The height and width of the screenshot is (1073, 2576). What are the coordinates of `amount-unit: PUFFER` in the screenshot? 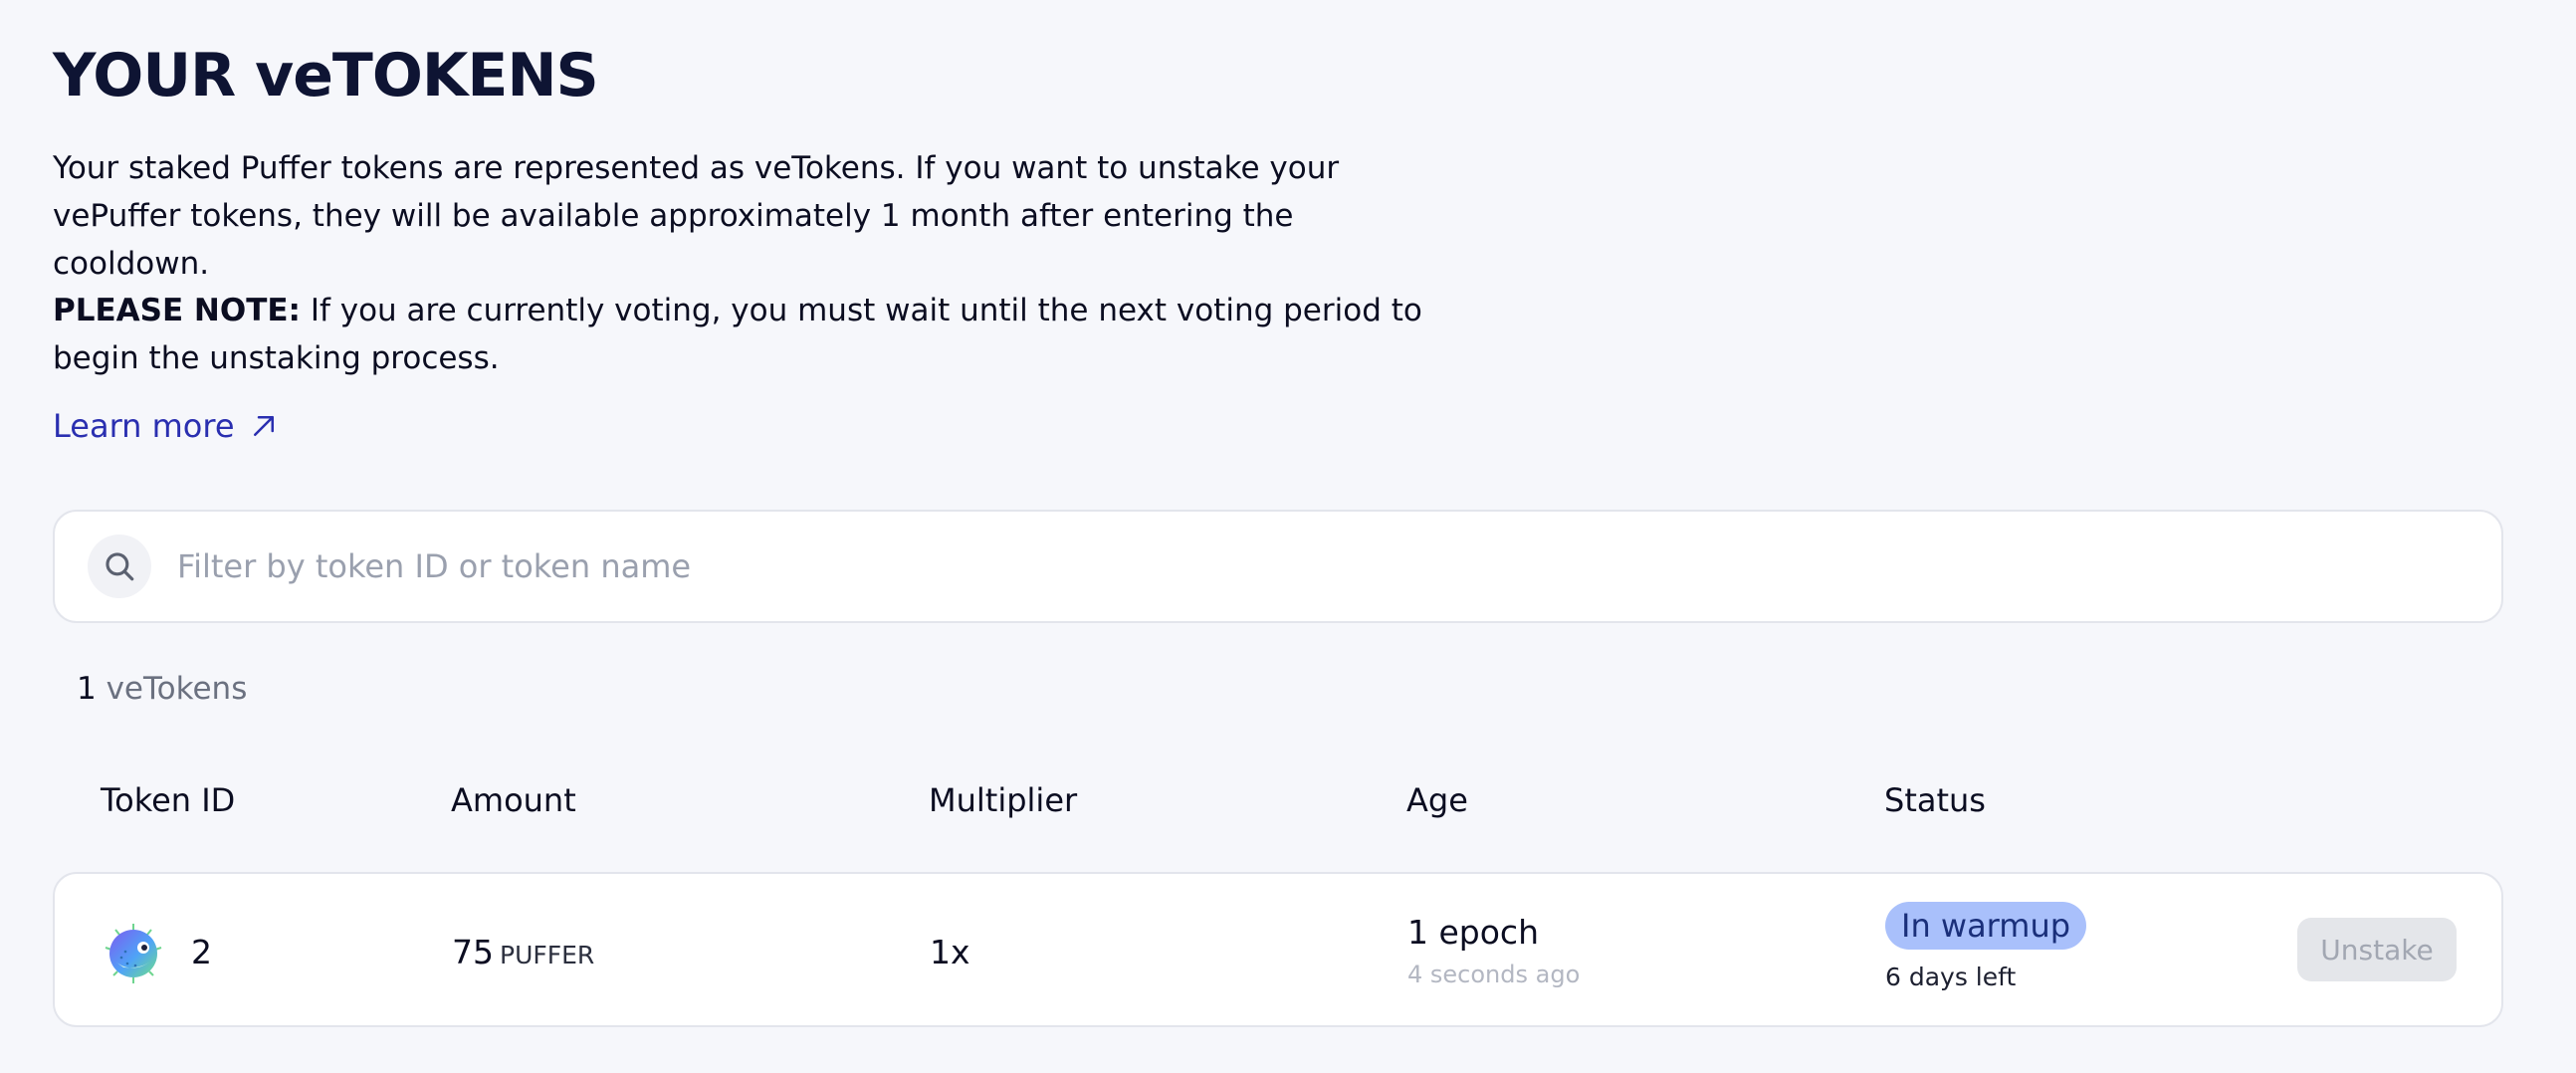 It's located at (547, 955).